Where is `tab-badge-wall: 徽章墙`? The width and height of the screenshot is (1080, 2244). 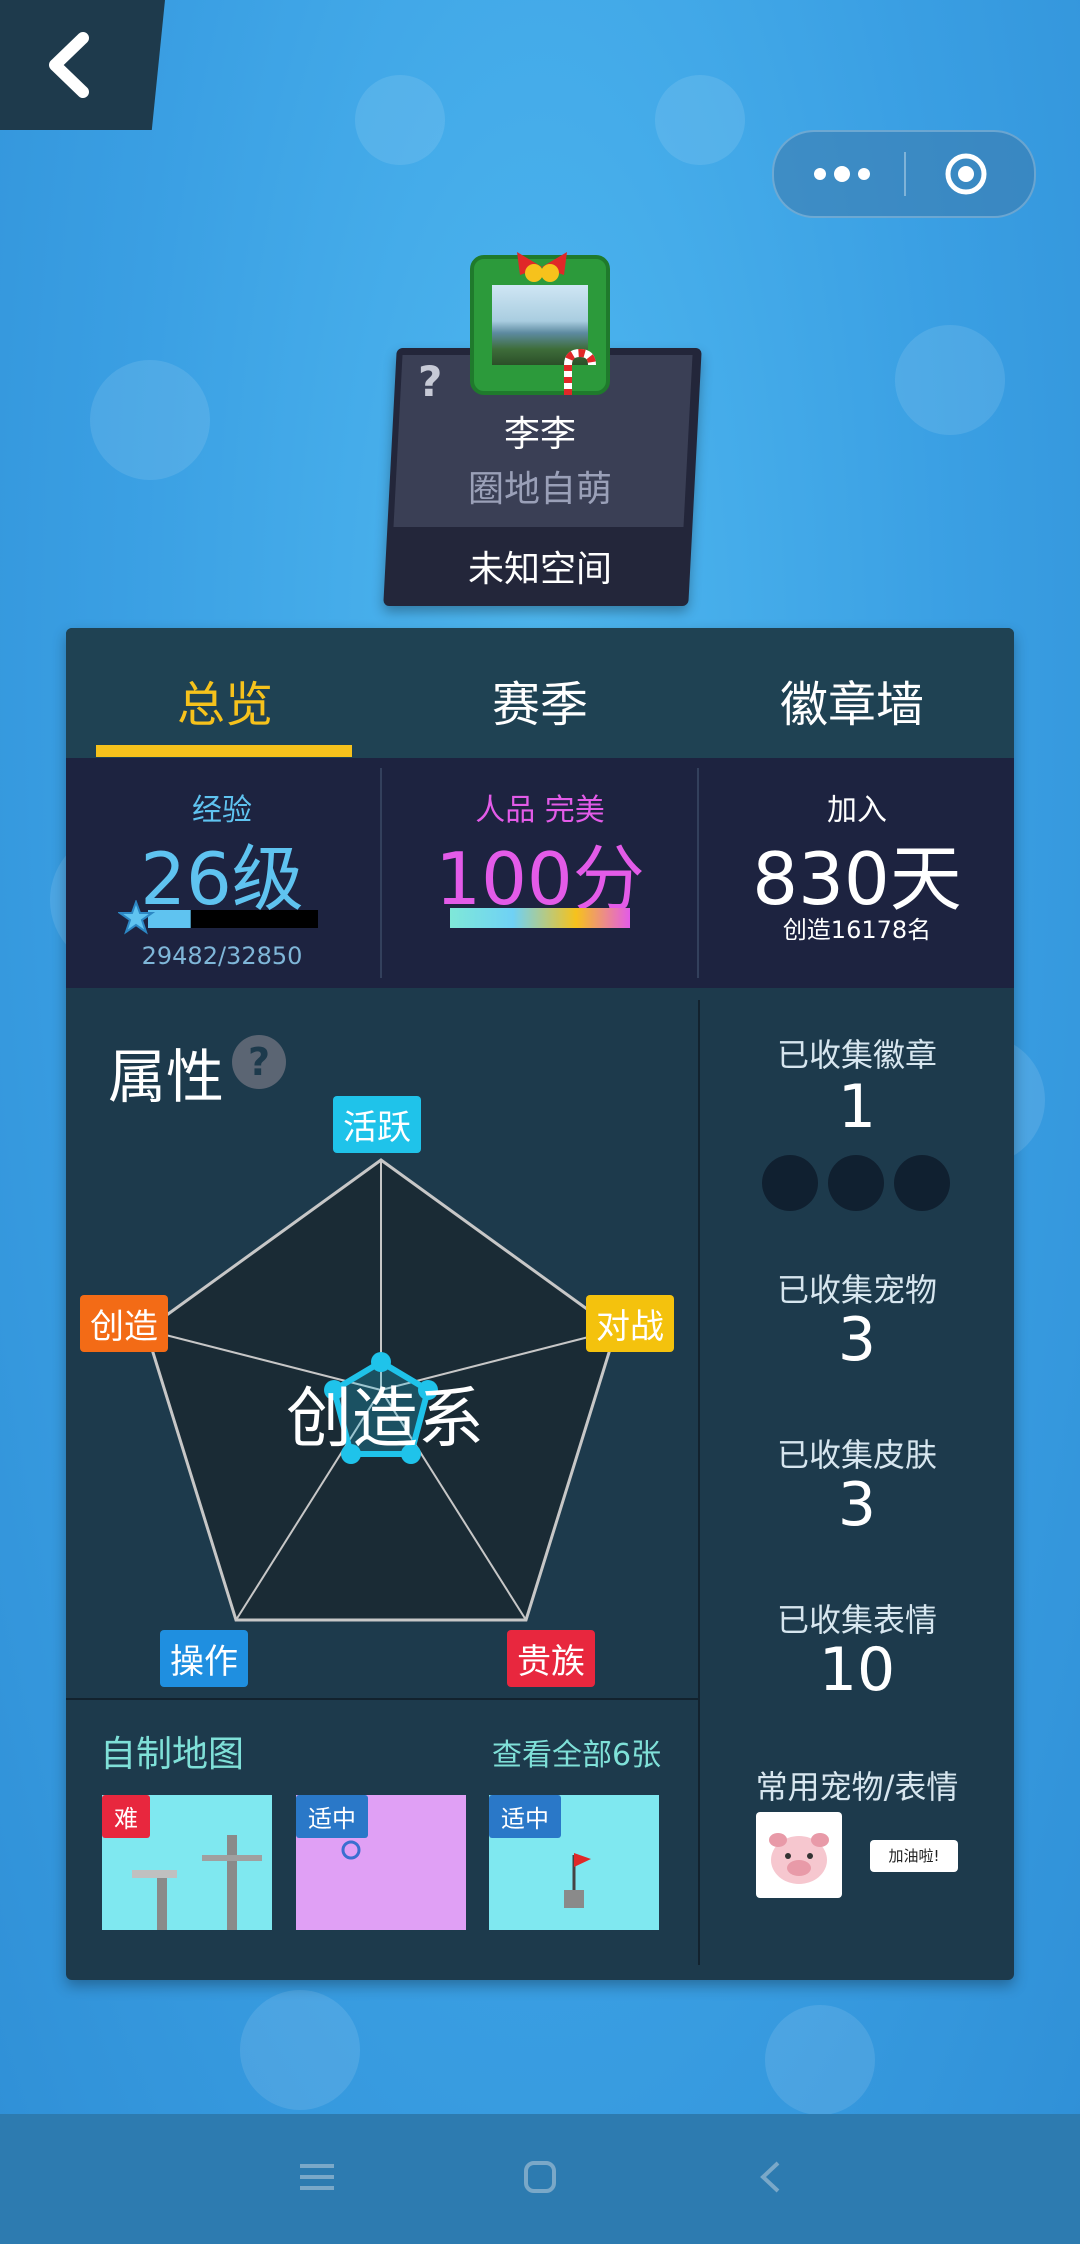
tab-badge-wall: 徽章墙 is located at coordinates (852, 700).